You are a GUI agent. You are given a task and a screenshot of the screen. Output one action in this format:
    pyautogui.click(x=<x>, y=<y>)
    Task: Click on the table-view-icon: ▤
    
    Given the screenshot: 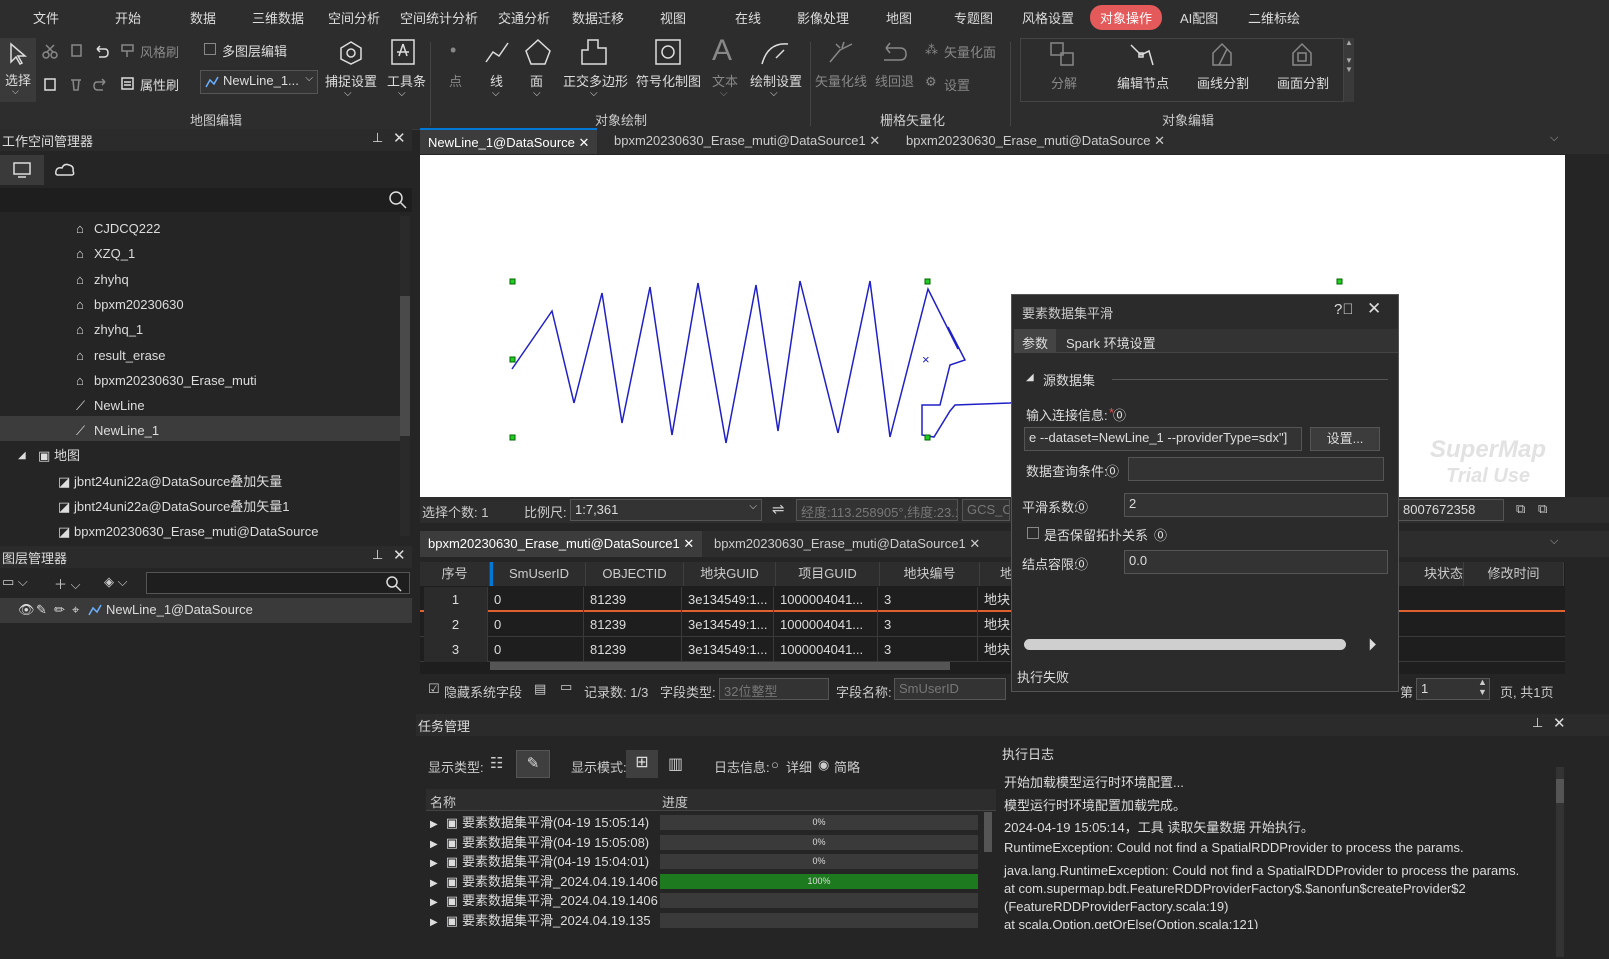 What is the action you would take?
    pyautogui.click(x=540, y=689)
    